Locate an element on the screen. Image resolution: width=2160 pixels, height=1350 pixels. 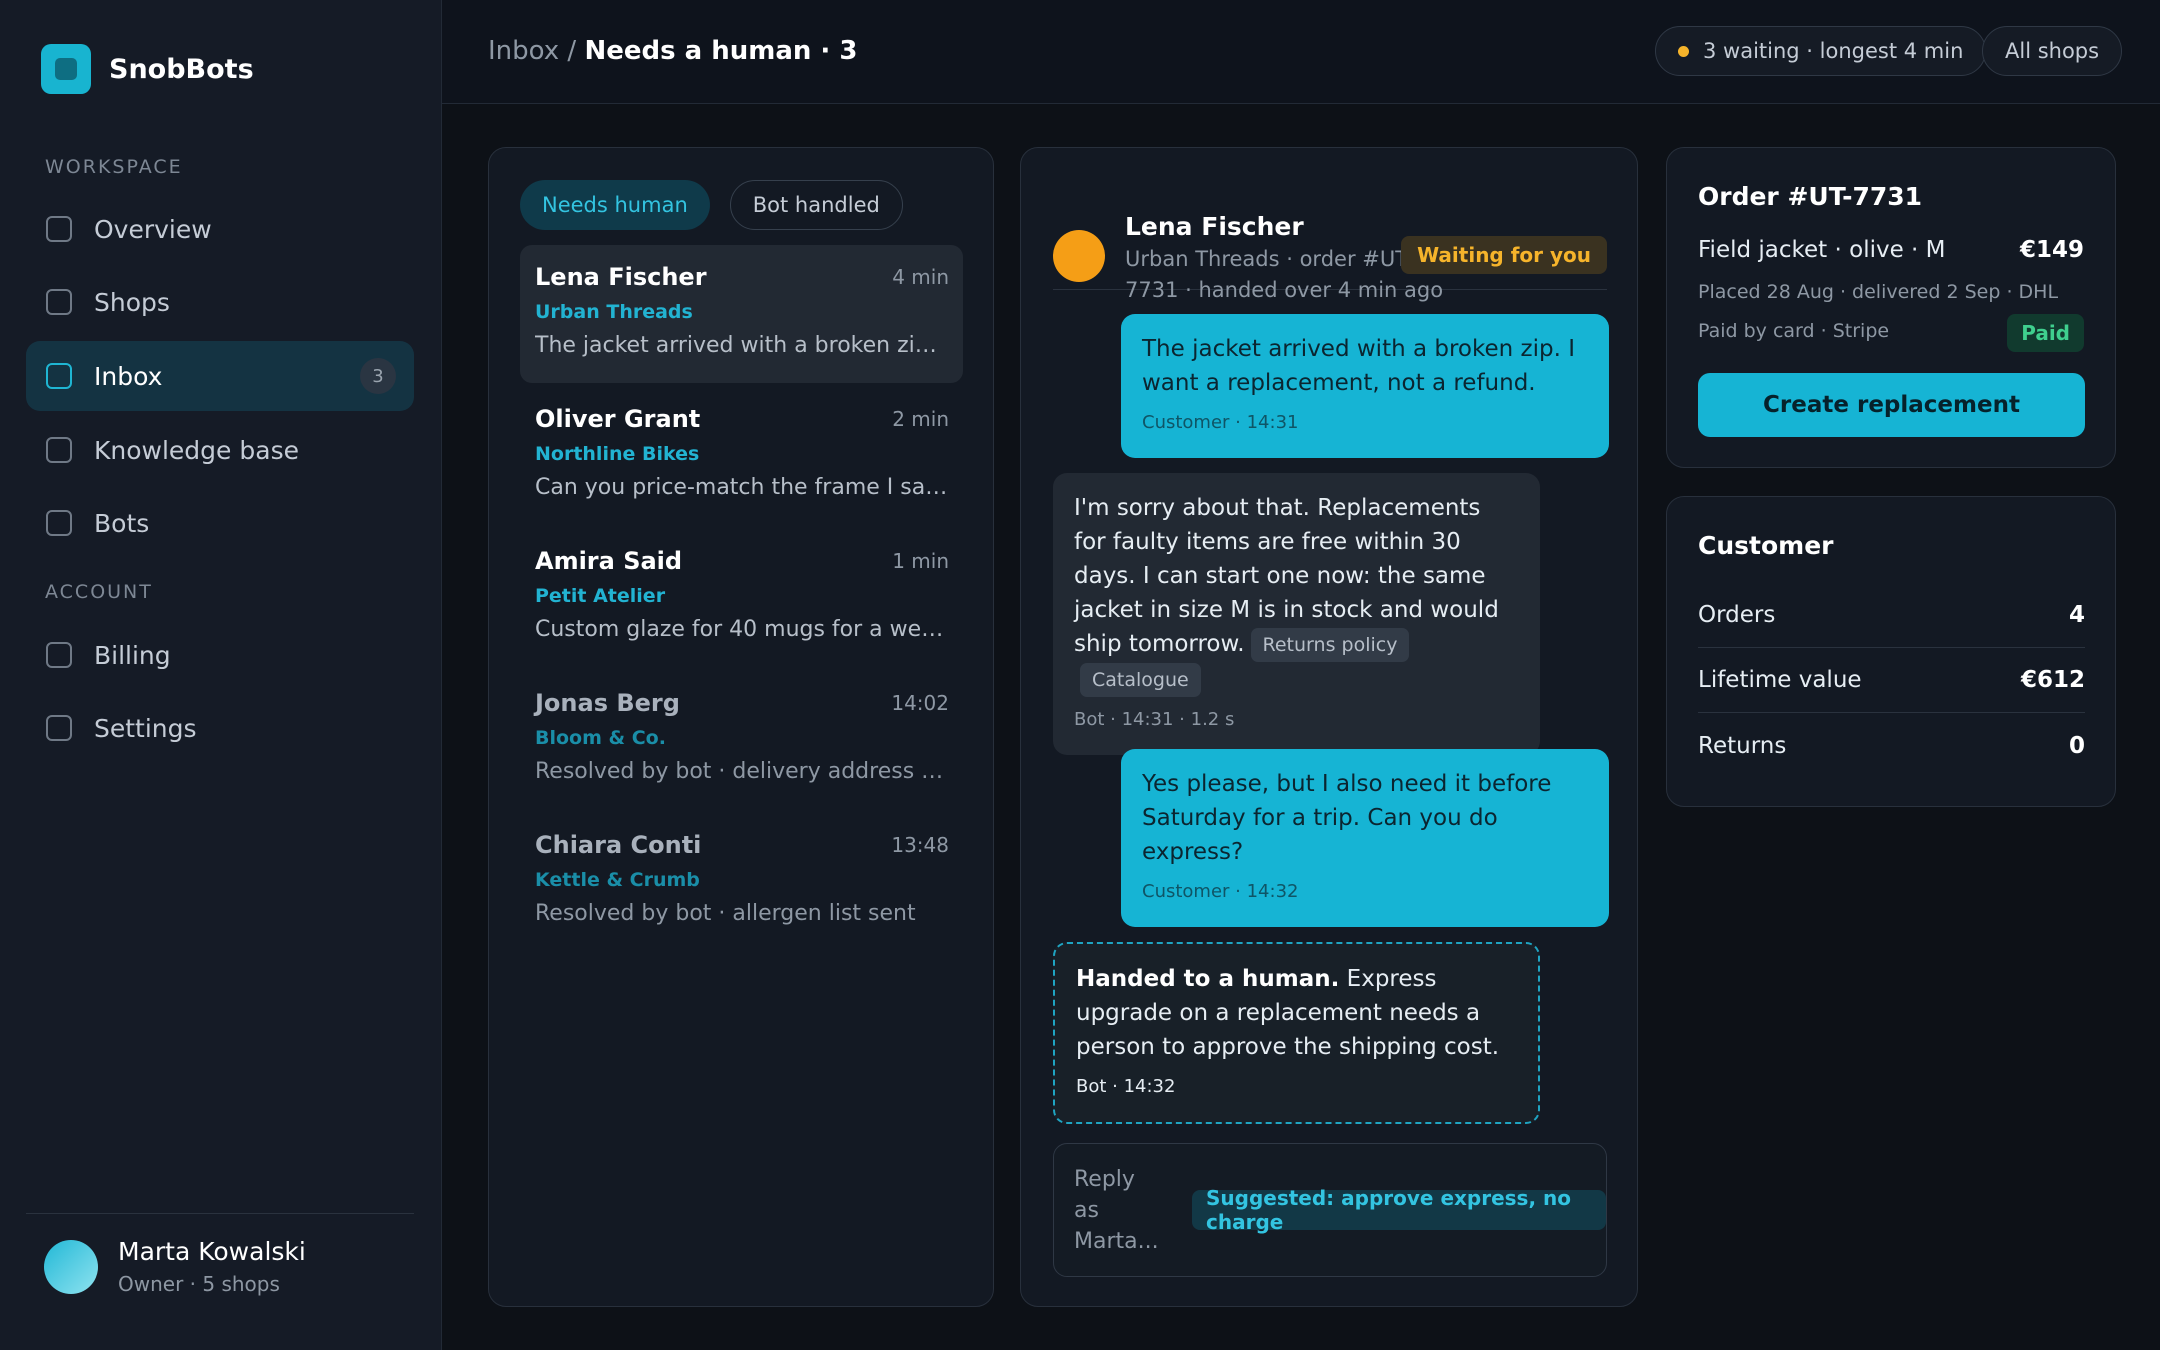
tab-bot-handled: Bot handled is located at coordinates (816, 205).